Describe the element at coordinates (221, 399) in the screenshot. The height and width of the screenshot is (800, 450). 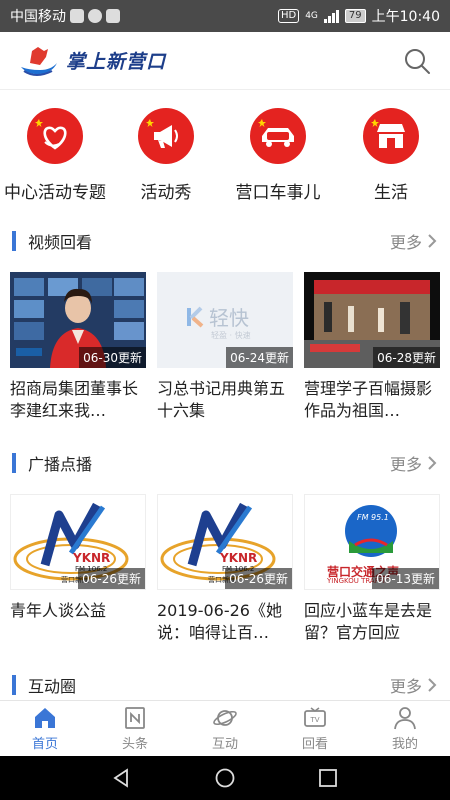
I see `video-title: 习总书记用典第五十六集` at that location.